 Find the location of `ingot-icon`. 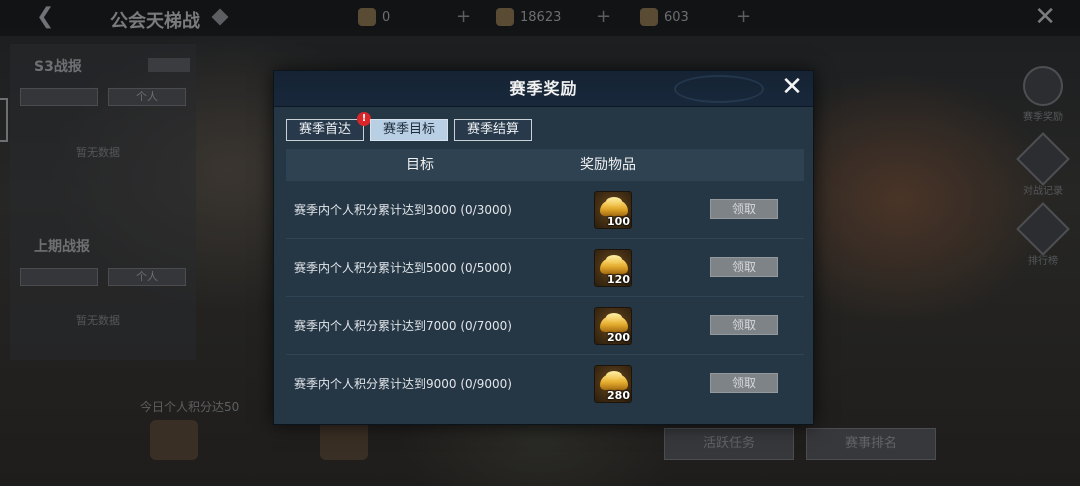

ingot-icon is located at coordinates (505, 17).